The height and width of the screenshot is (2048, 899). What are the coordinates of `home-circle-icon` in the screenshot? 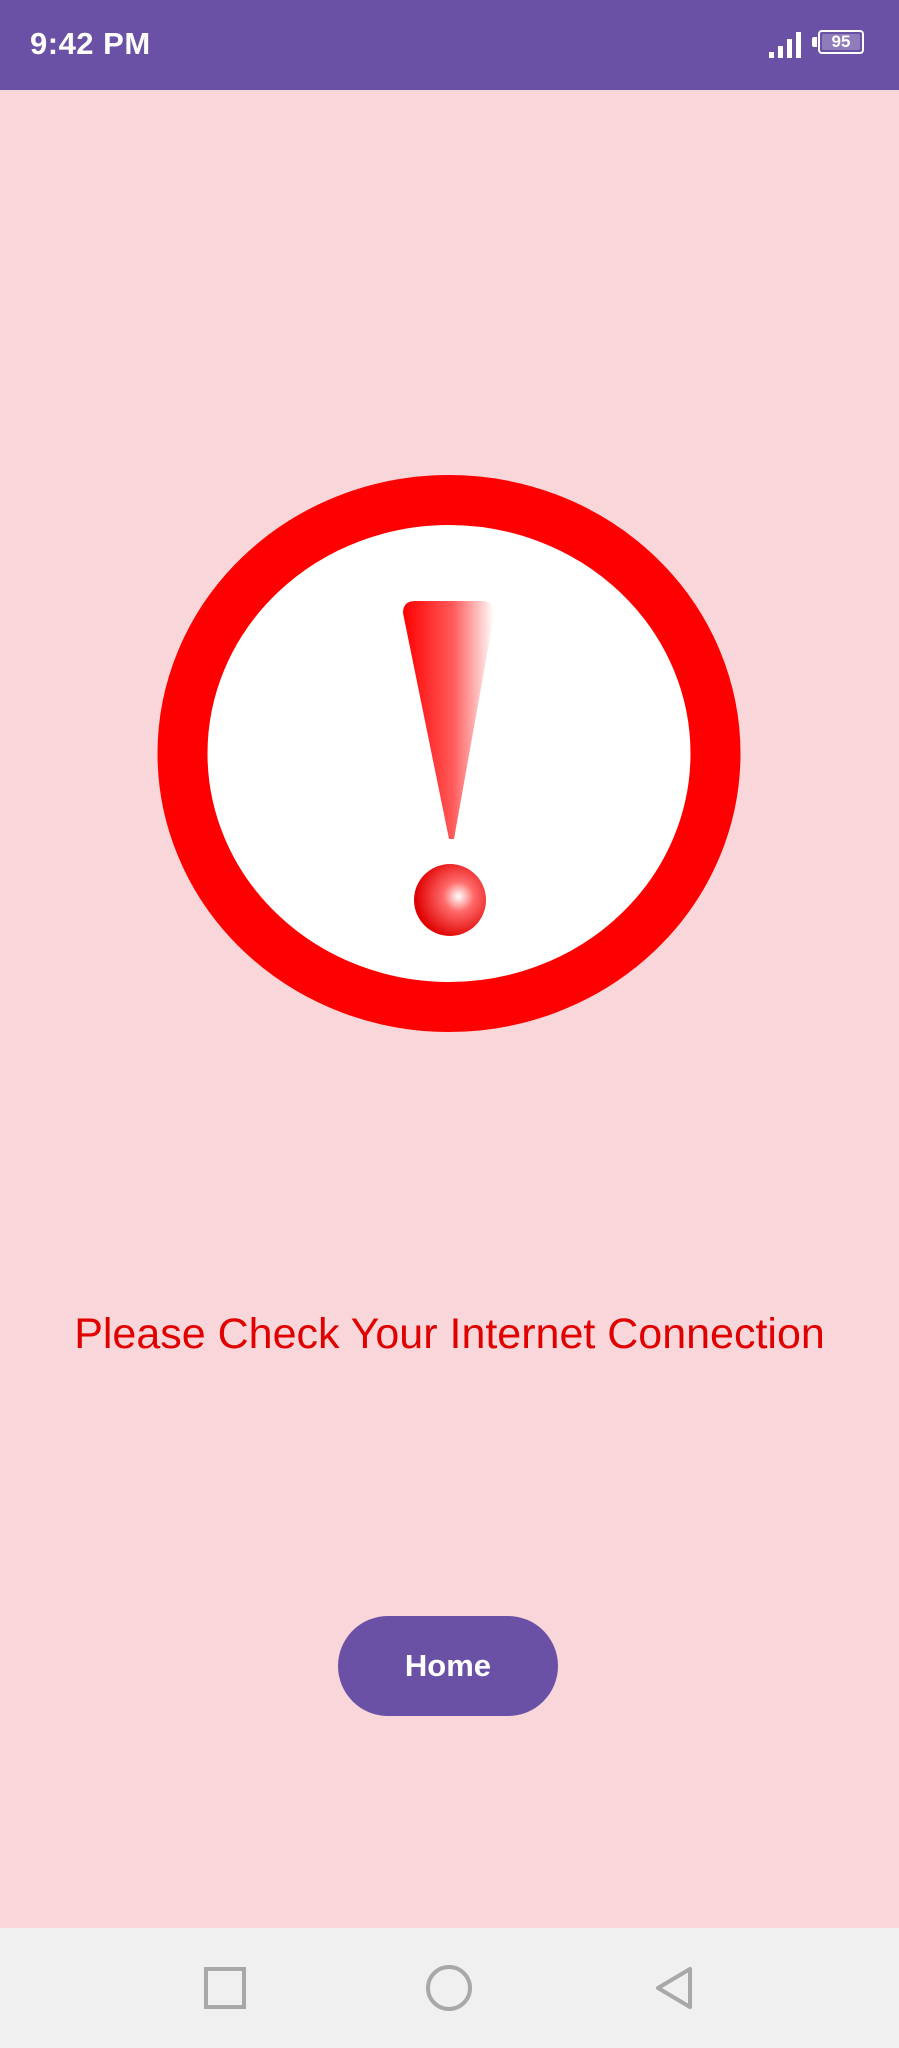 It's located at (449, 1988).